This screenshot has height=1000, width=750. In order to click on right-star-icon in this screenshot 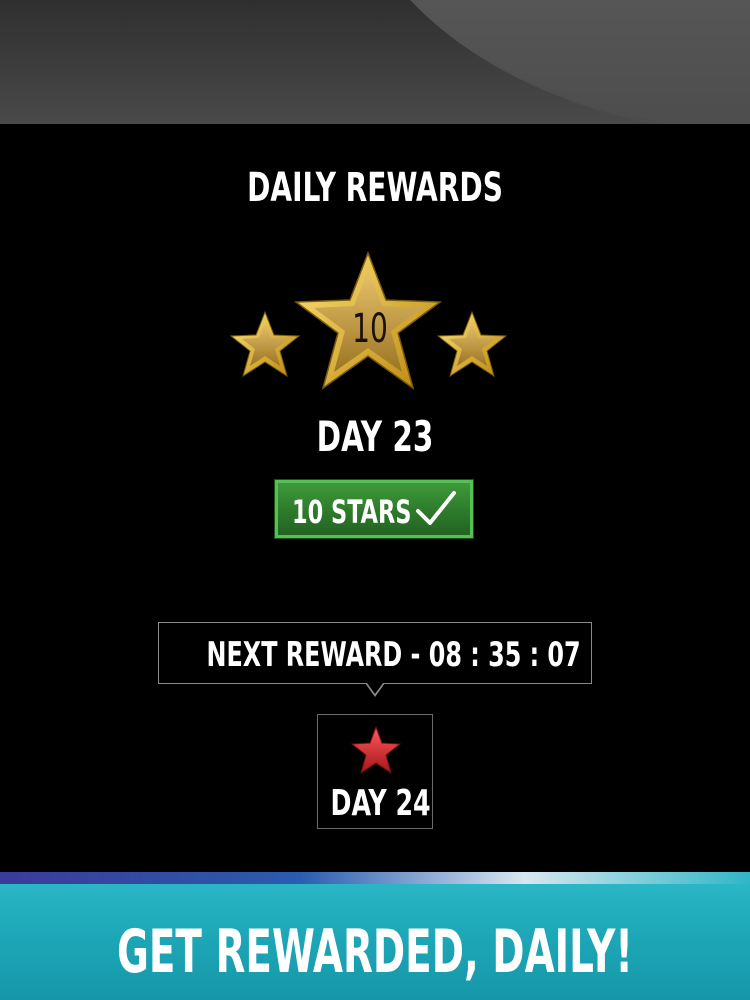, I will do `click(472, 344)`.